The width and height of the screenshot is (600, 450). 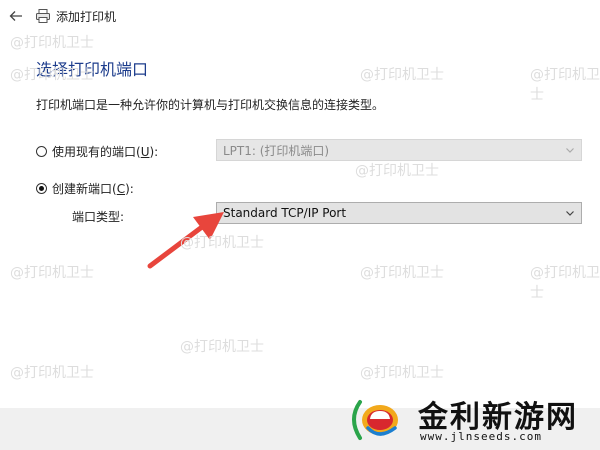 I want to click on printer-icon, so click(x=43, y=16).